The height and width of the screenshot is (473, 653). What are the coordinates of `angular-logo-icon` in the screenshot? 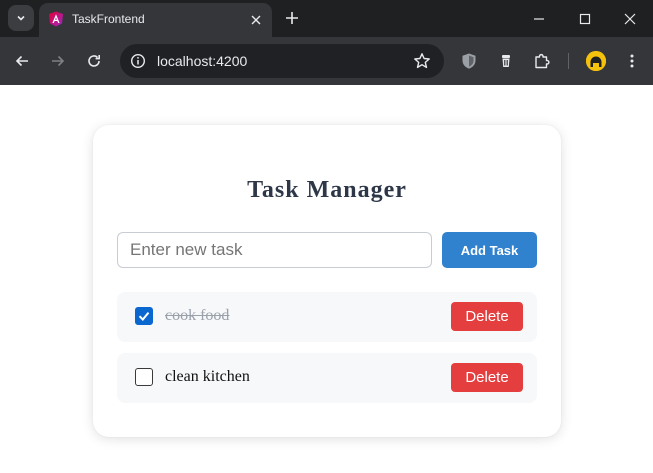 It's located at (56, 19).